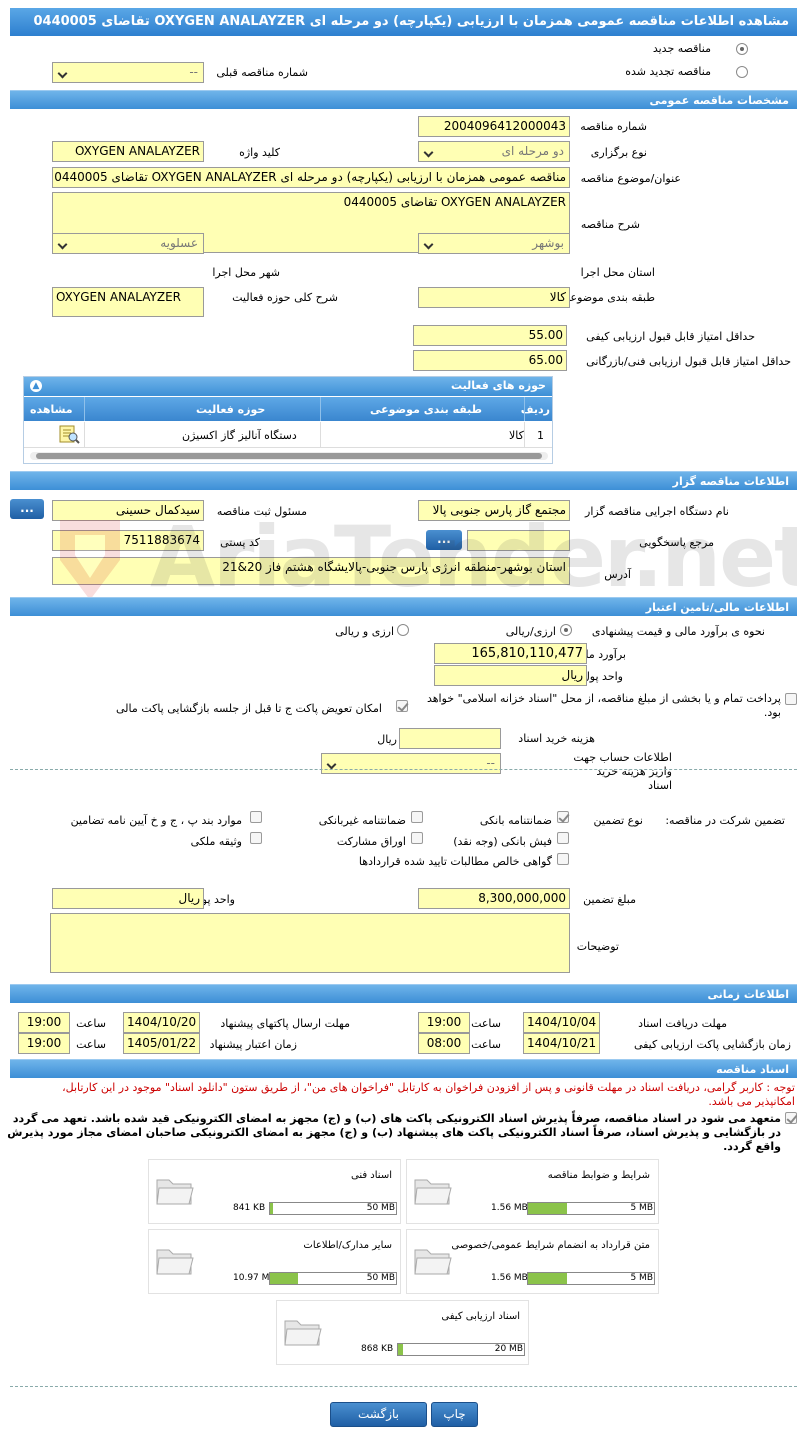  What do you see at coordinates (377, 1349) in the screenshot?
I see `doc-size: 868 KB` at bounding box center [377, 1349].